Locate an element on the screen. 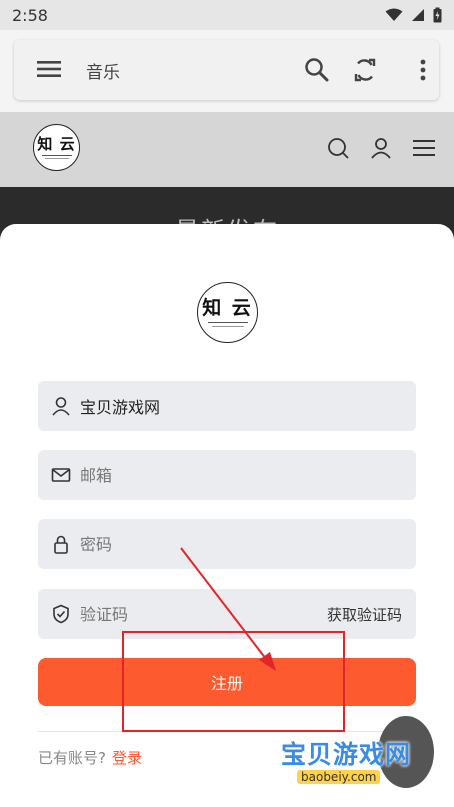  get-code-button: 获取验证码 is located at coordinates (364, 614).